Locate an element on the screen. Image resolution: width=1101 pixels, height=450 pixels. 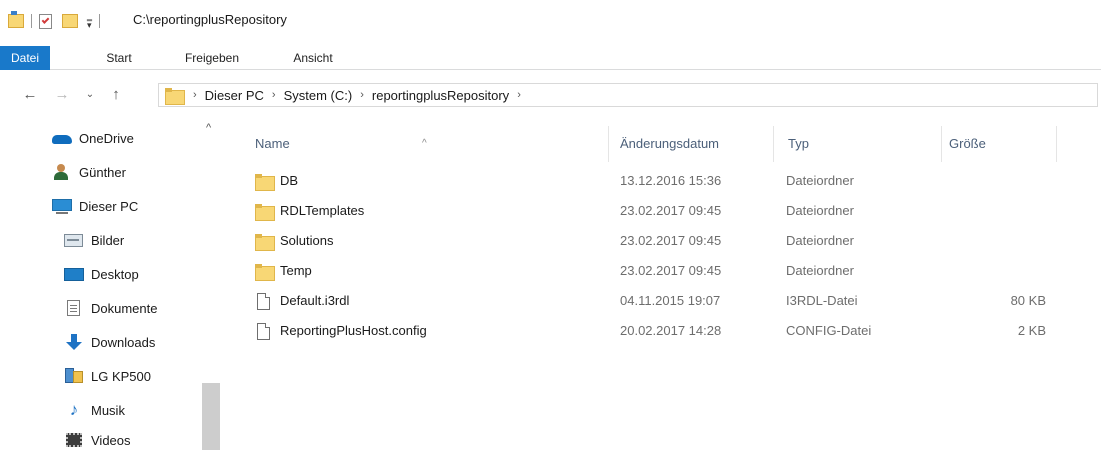
column-header-name: Name ^ is located at coordinates (424, 144).